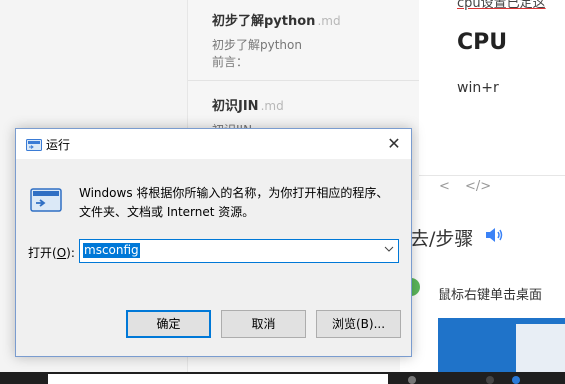 The width and height of the screenshot is (565, 384). What do you see at coordinates (213, 144) in the screenshot?
I see `title-bar: 运行 ✕` at bounding box center [213, 144].